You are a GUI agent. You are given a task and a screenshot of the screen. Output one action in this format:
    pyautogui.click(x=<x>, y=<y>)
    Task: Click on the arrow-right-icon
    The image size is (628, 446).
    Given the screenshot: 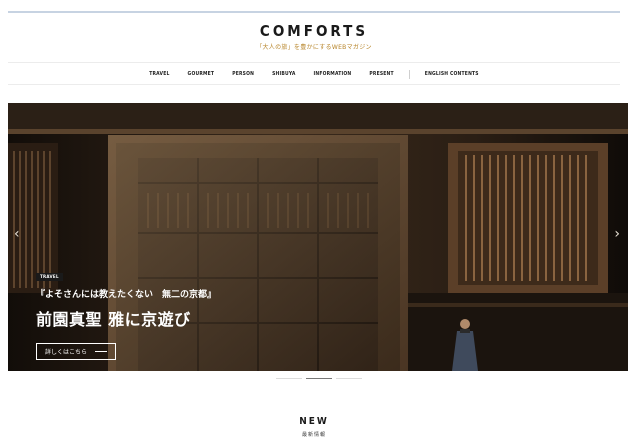 What is the action you would take?
    pyautogui.click(x=101, y=351)
    